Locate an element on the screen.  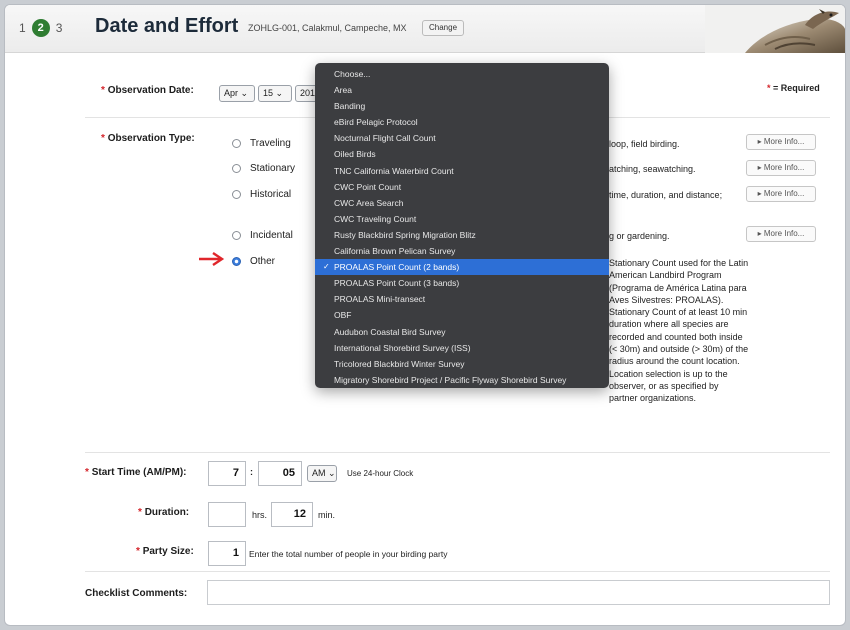
radio-stationary: Stationary is located at coordinates (263, 168).